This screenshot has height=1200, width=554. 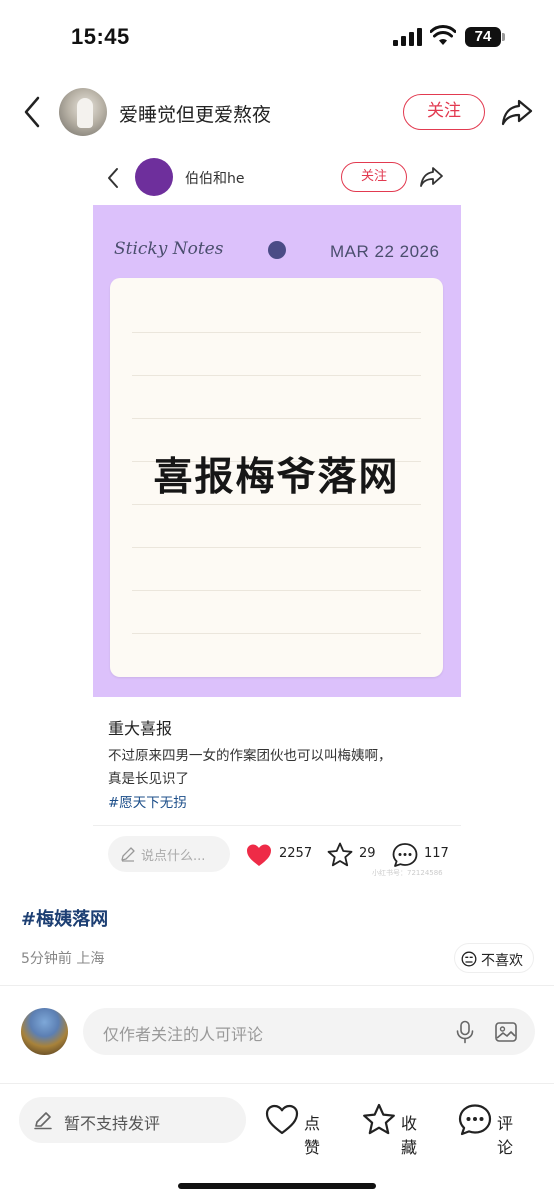 I want to click on follow-button: 关注, so click(x=444, y=112).